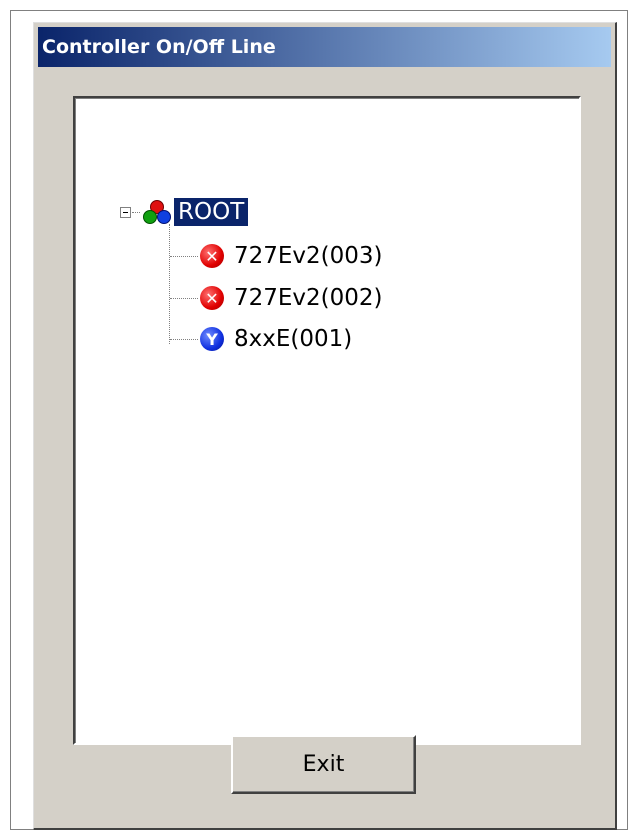 Image resolution: width=640 pixels, height=838 pixels. Describe the element at coordinates (157, 212) in the screenshot. I see `root-node-icon` at that location.